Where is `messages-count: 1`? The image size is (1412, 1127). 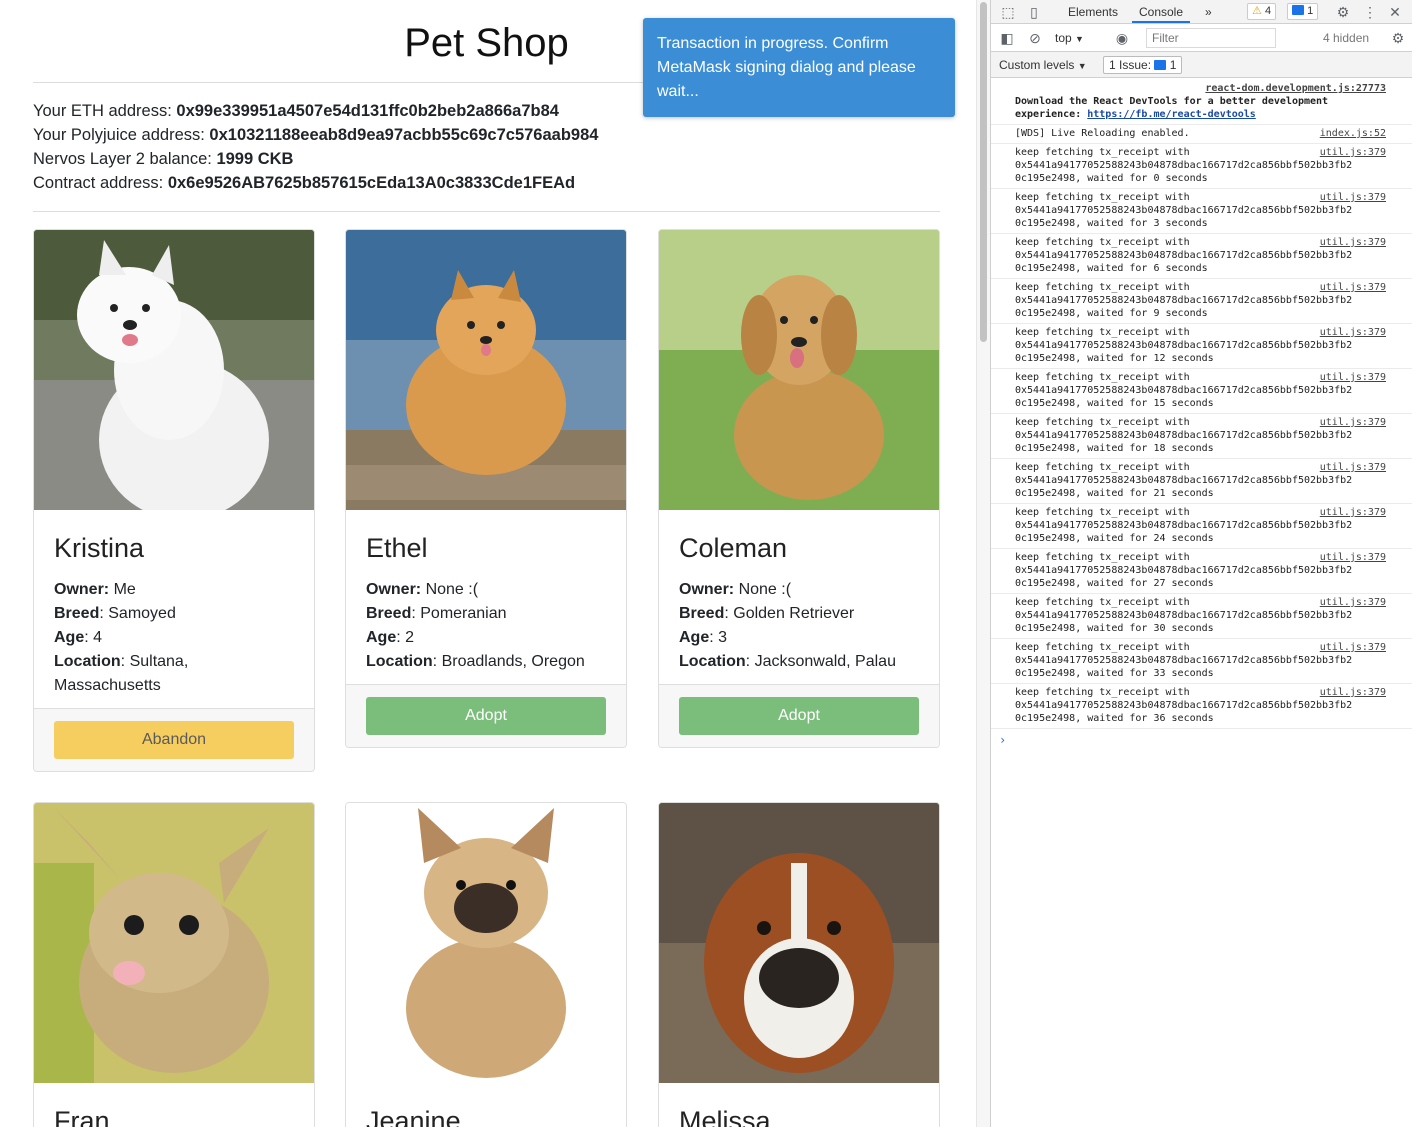
messages-count: 1 is located at coordinates (1310, 11).